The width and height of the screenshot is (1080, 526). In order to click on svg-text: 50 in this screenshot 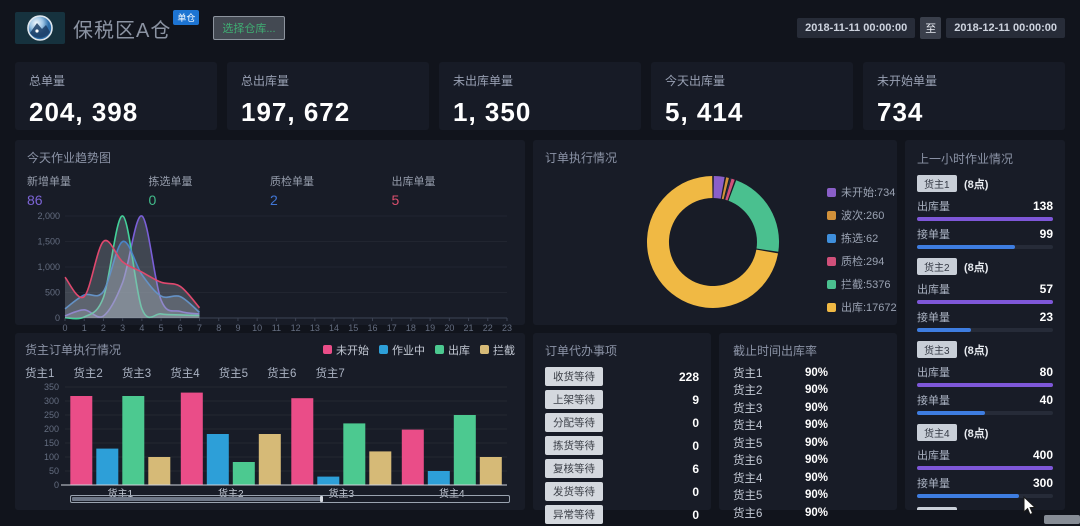, I will do `click(54, 471)`.